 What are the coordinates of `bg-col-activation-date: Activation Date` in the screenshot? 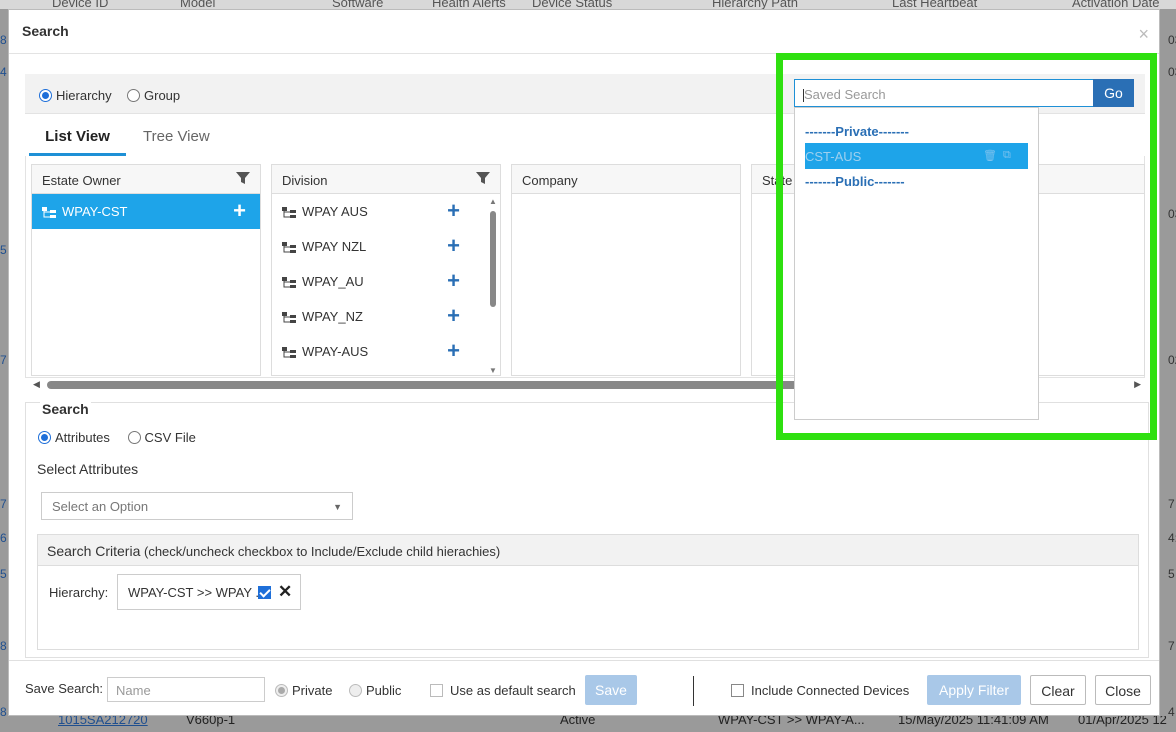 It's located at (1116, 4).